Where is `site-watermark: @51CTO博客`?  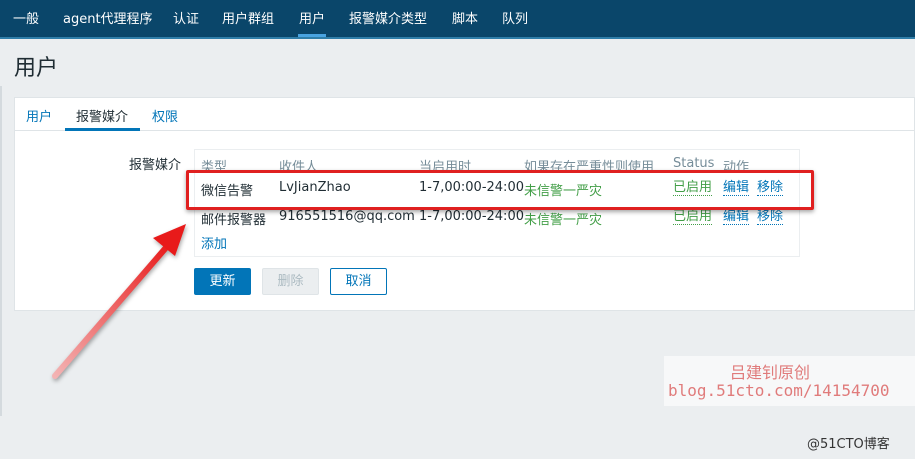 site-watermark: @51CTO博客 is located at coordinates (848, 444).